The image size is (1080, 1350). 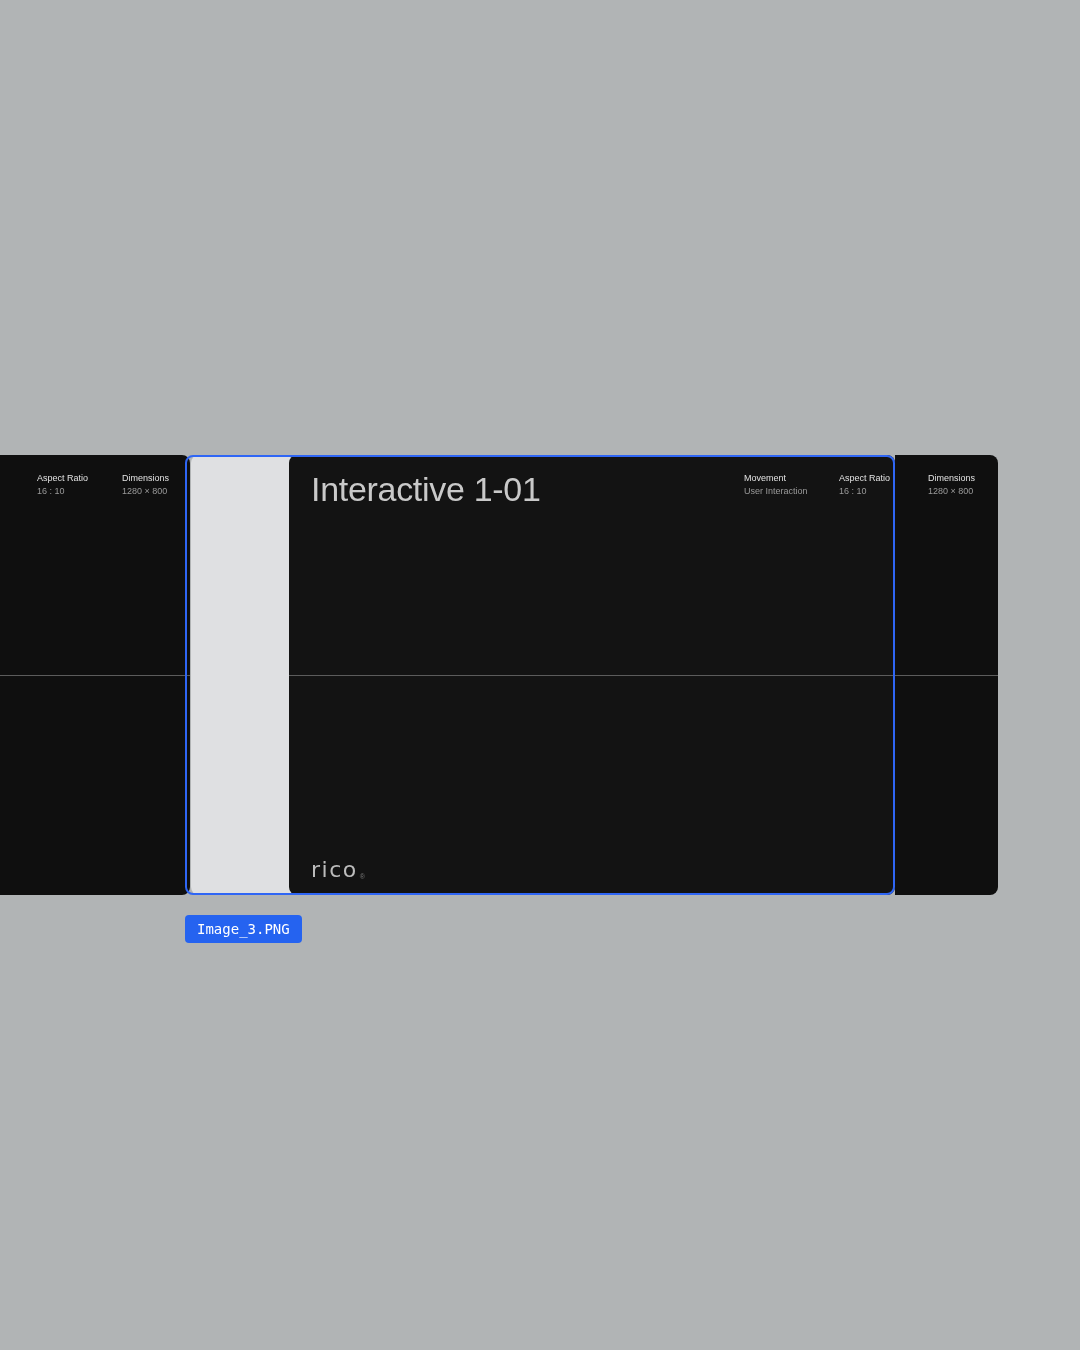 I want to click on file-name-tag: Image_3.PNG, so click(x=243, y=929).